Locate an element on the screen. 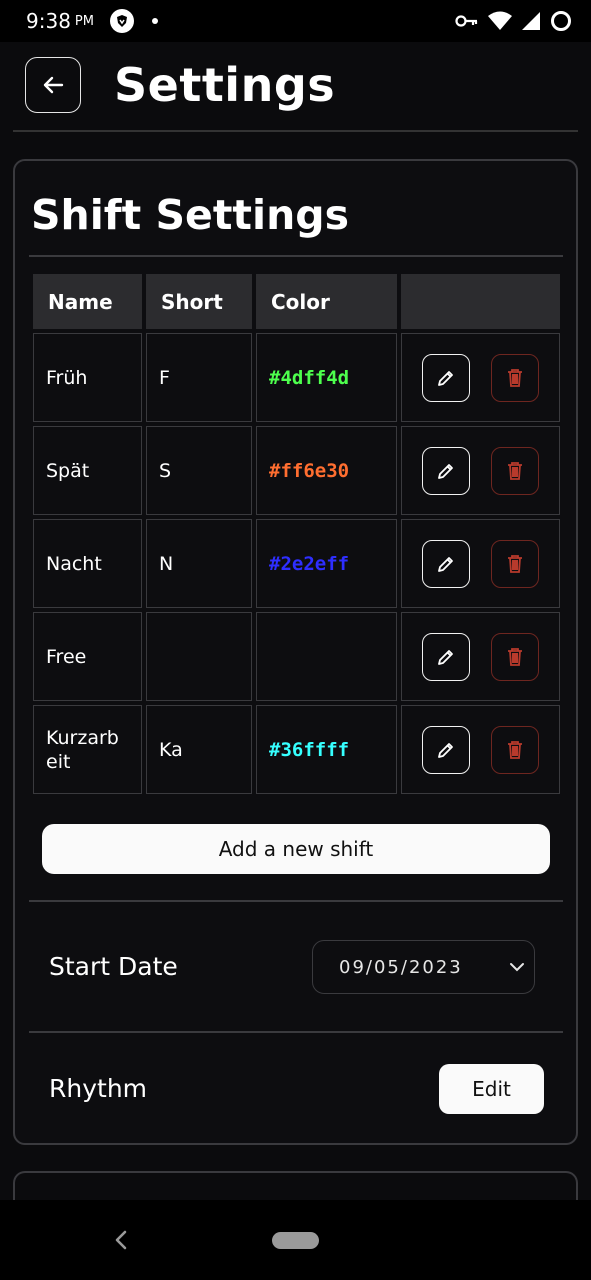 The height and width of the screenshot is (1280, 591). page-title: Settings is located at coordinates (225, 85).